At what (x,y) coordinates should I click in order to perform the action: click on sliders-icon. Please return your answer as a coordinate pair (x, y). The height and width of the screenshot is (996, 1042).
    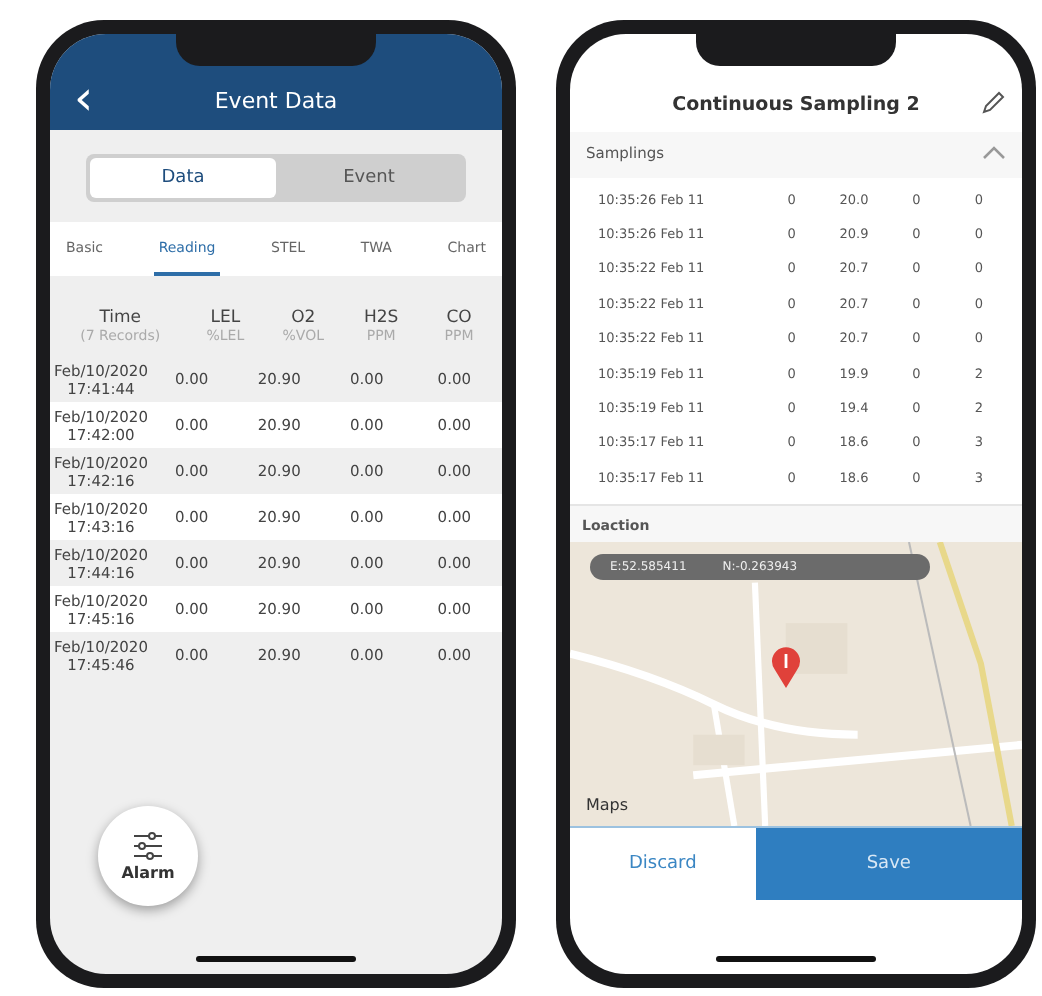
    Looking at the image, I should click on (148, 845).